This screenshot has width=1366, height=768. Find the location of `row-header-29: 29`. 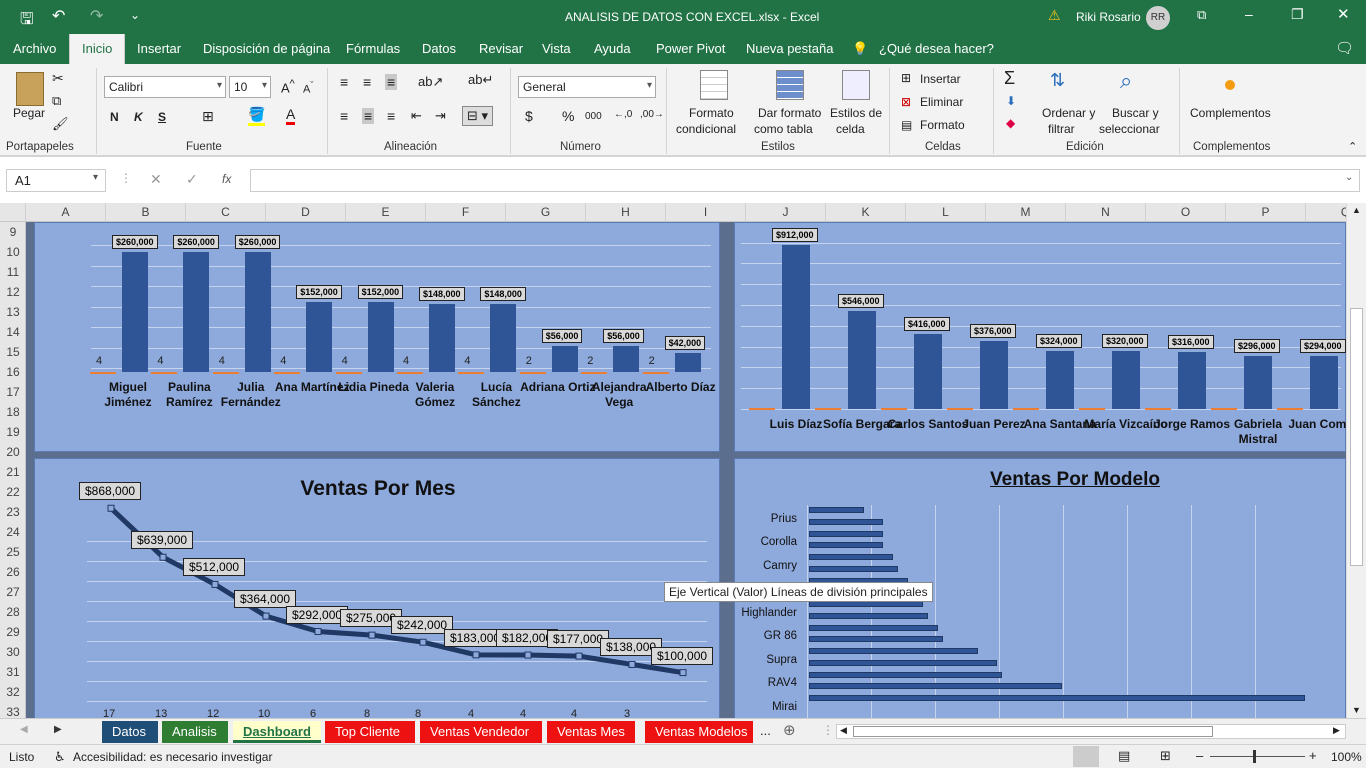

row-header-29: 29 is located at coordinates (13, 632).